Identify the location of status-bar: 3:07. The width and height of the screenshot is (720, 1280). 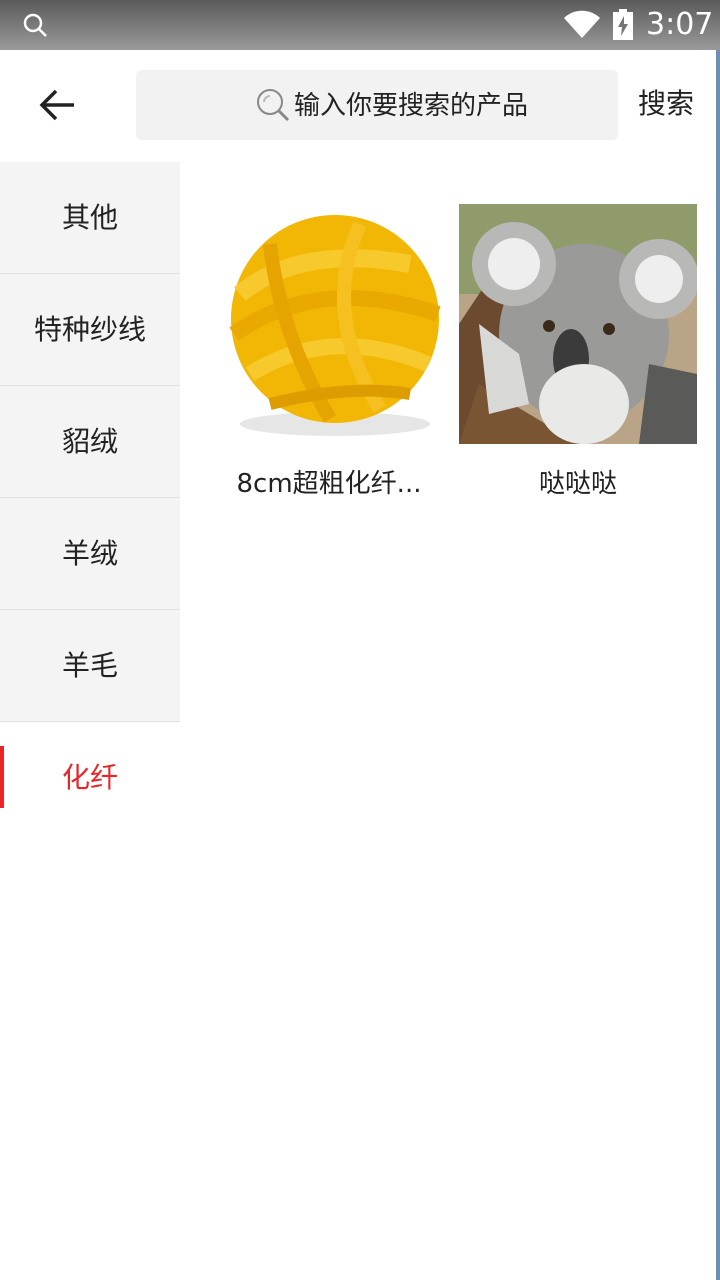
(360, 25).